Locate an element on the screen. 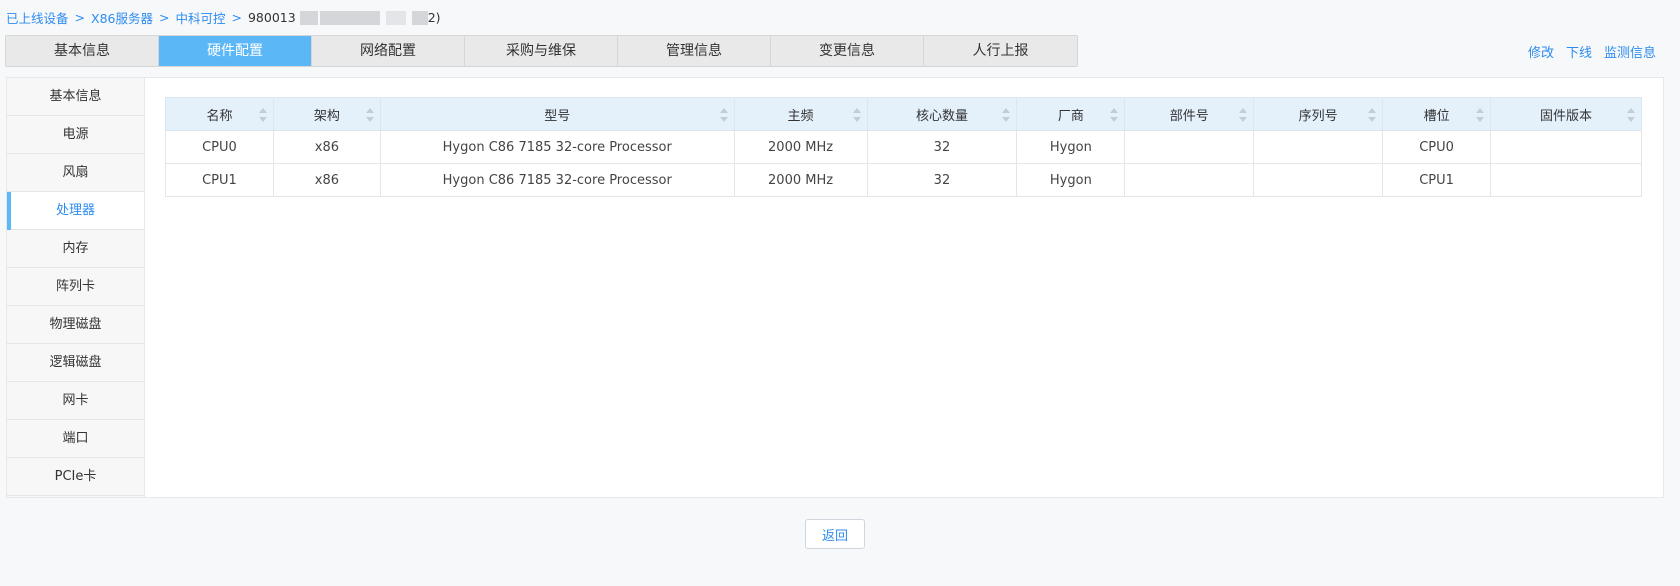  tab-pboc-report: 人行上报 is located at coordinates (1000, 51).